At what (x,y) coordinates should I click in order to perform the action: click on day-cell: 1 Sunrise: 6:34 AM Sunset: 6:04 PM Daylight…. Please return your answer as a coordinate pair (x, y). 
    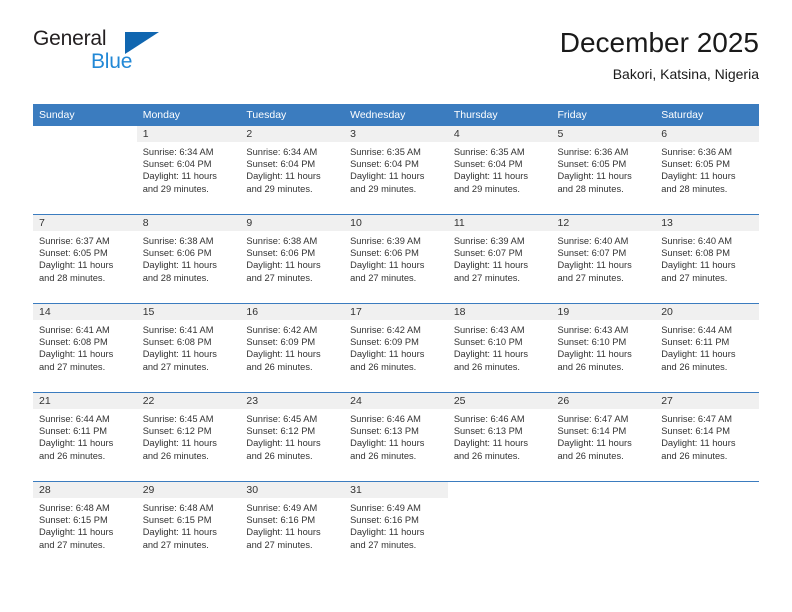
    Looking at the image, I should click on (188, 170).